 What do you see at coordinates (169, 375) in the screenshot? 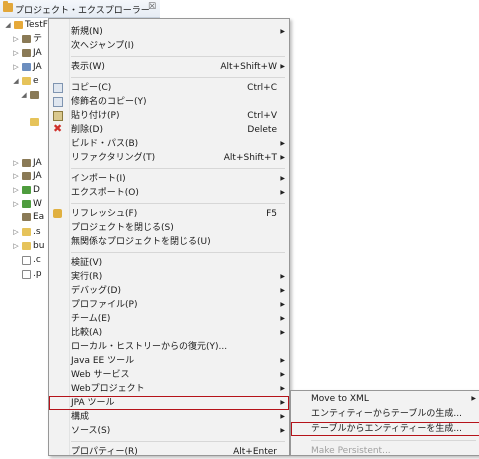
I see `menu-item: Web サービス ▶` at bounding box center [169, 375].